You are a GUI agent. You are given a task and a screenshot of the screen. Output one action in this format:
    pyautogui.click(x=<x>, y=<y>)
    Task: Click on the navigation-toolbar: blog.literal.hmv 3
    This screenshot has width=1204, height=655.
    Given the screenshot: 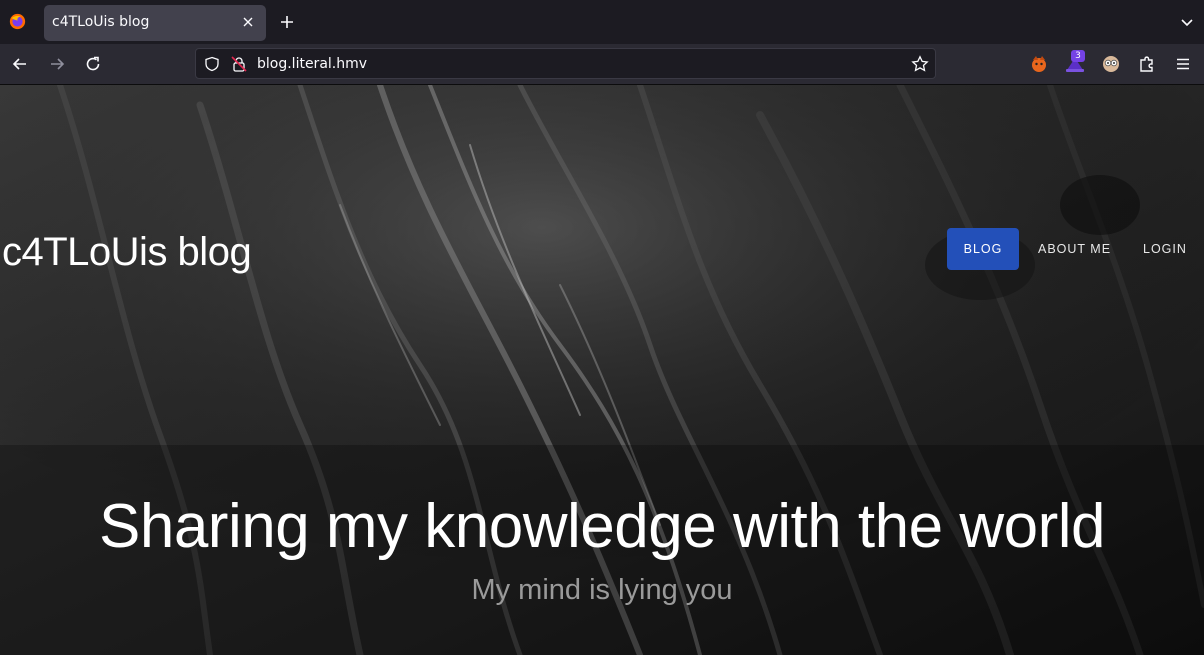 What is the action you would take?
    pyautogui.click(x=602, y=64)
    